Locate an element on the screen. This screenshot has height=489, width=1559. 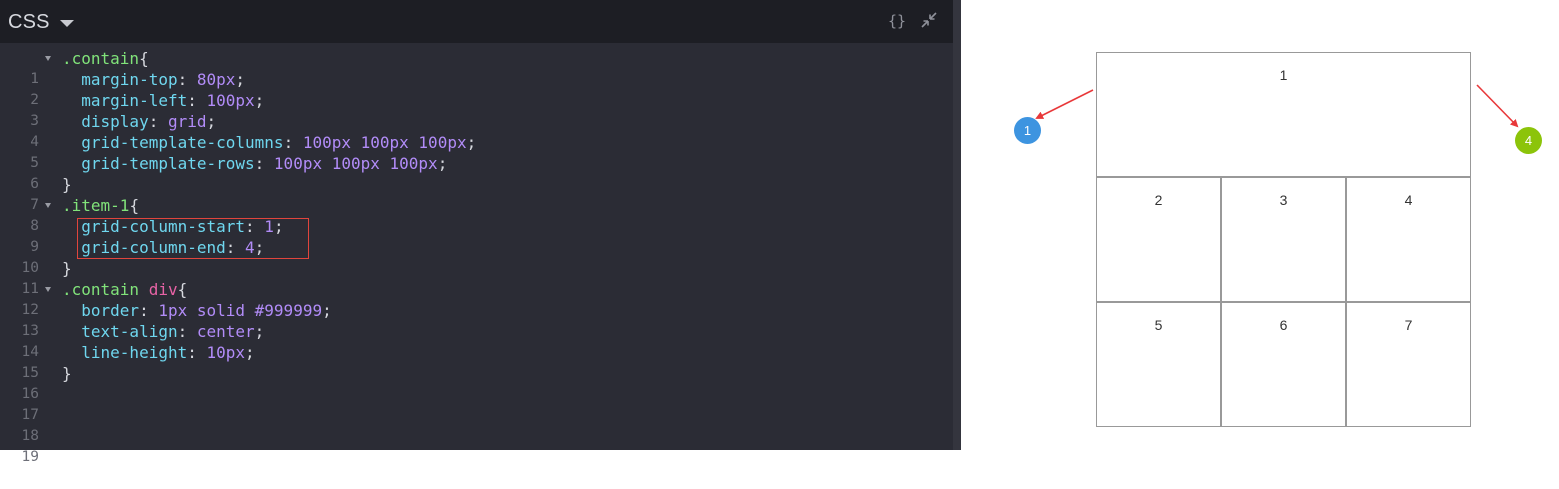
code-line: 15 line-height: 10px; is located at coordinates (476, 361).